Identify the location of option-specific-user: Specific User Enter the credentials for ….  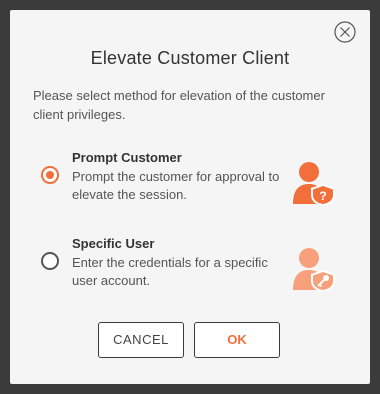
(190, 266).